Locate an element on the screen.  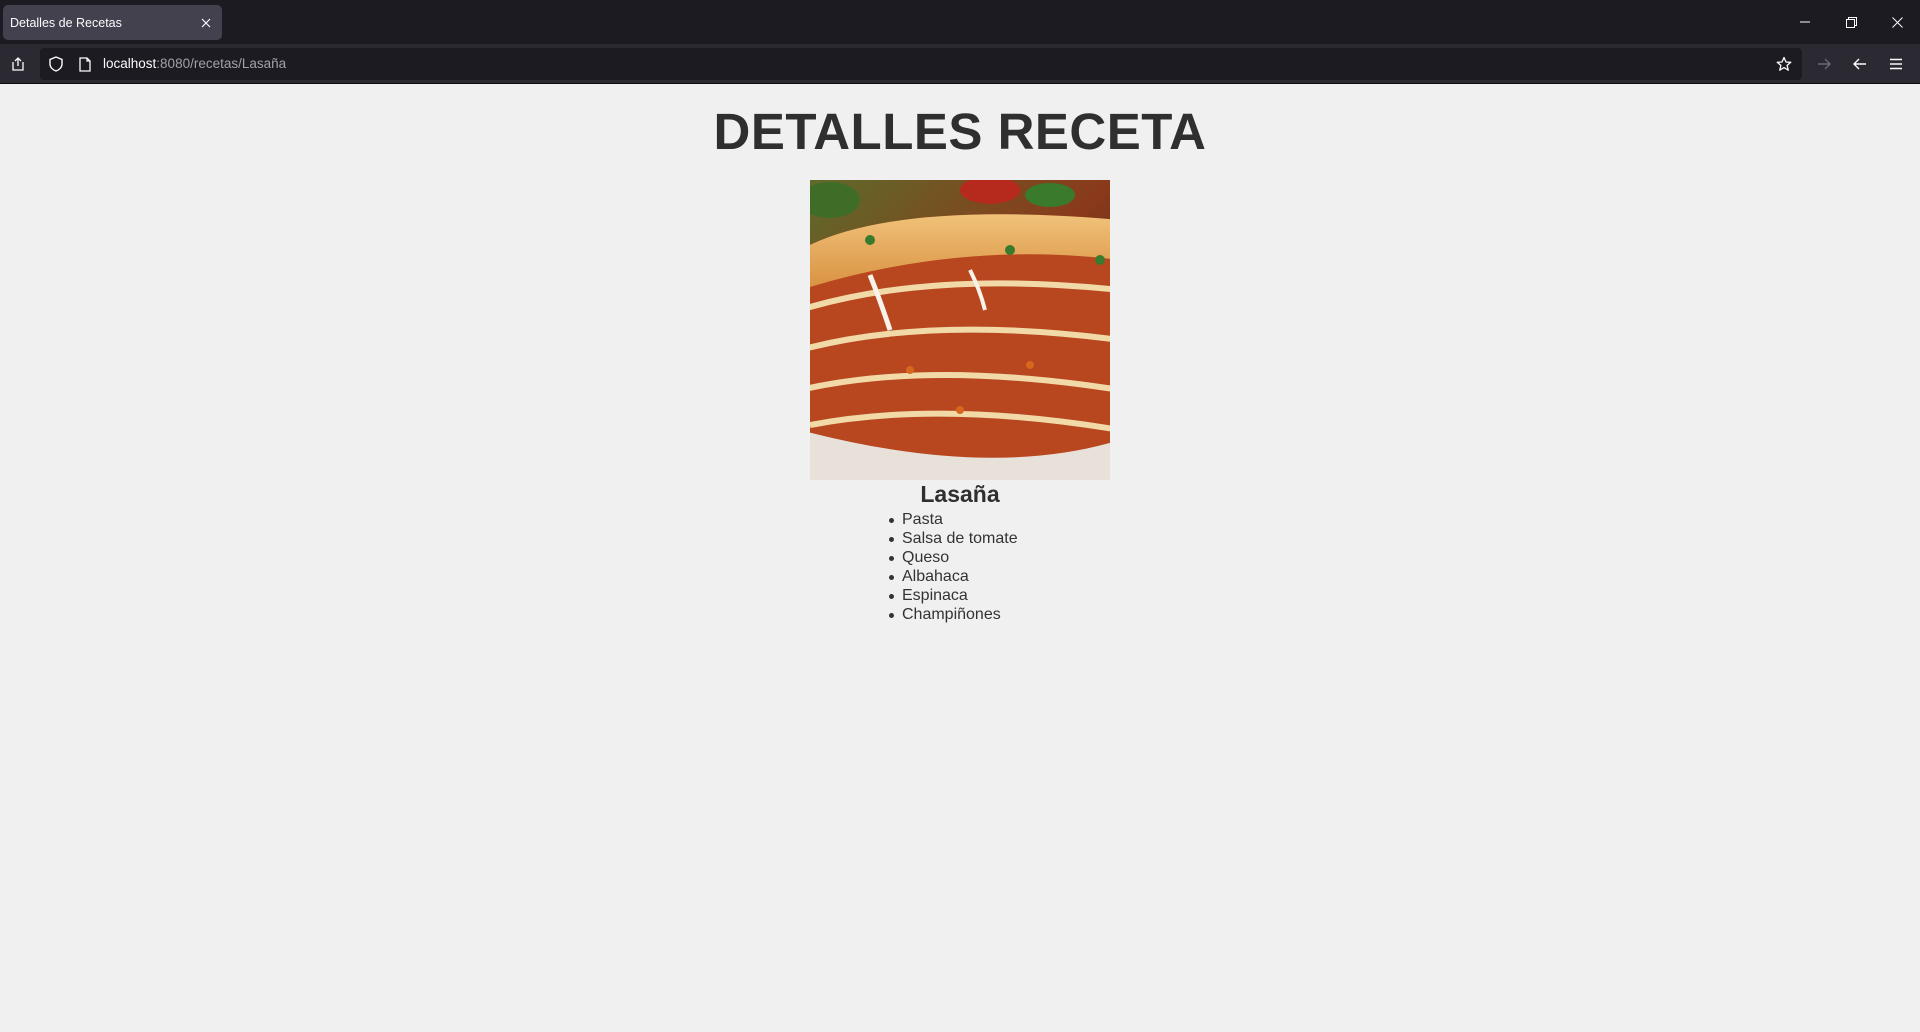
page-icon is located at coordinates (85, 64).